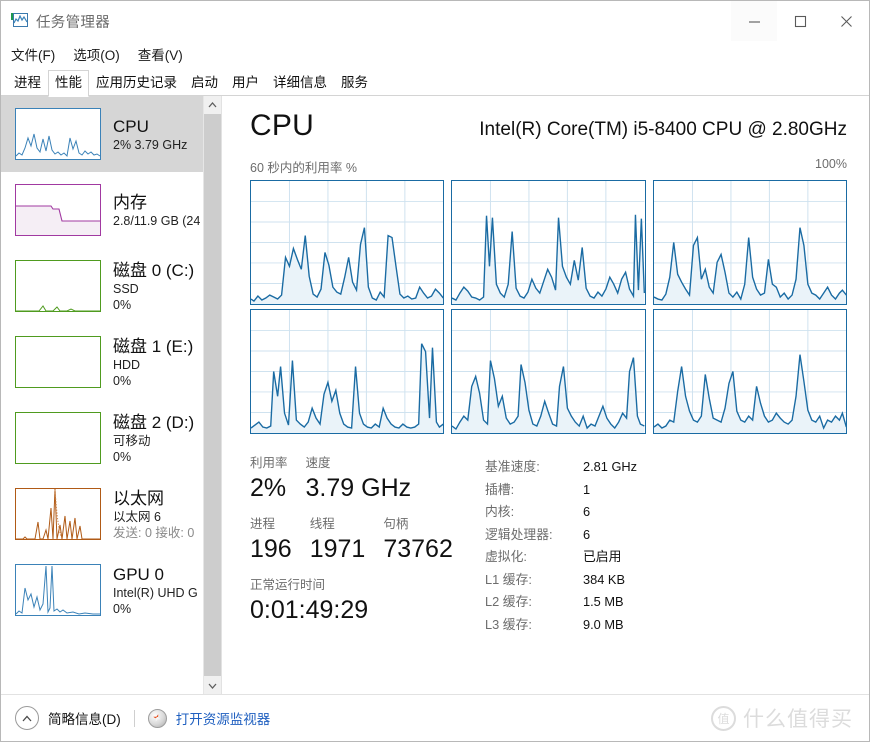  I want to click on spec-l1-cache: L1 缓存: 384 KB, so click(666, 580).